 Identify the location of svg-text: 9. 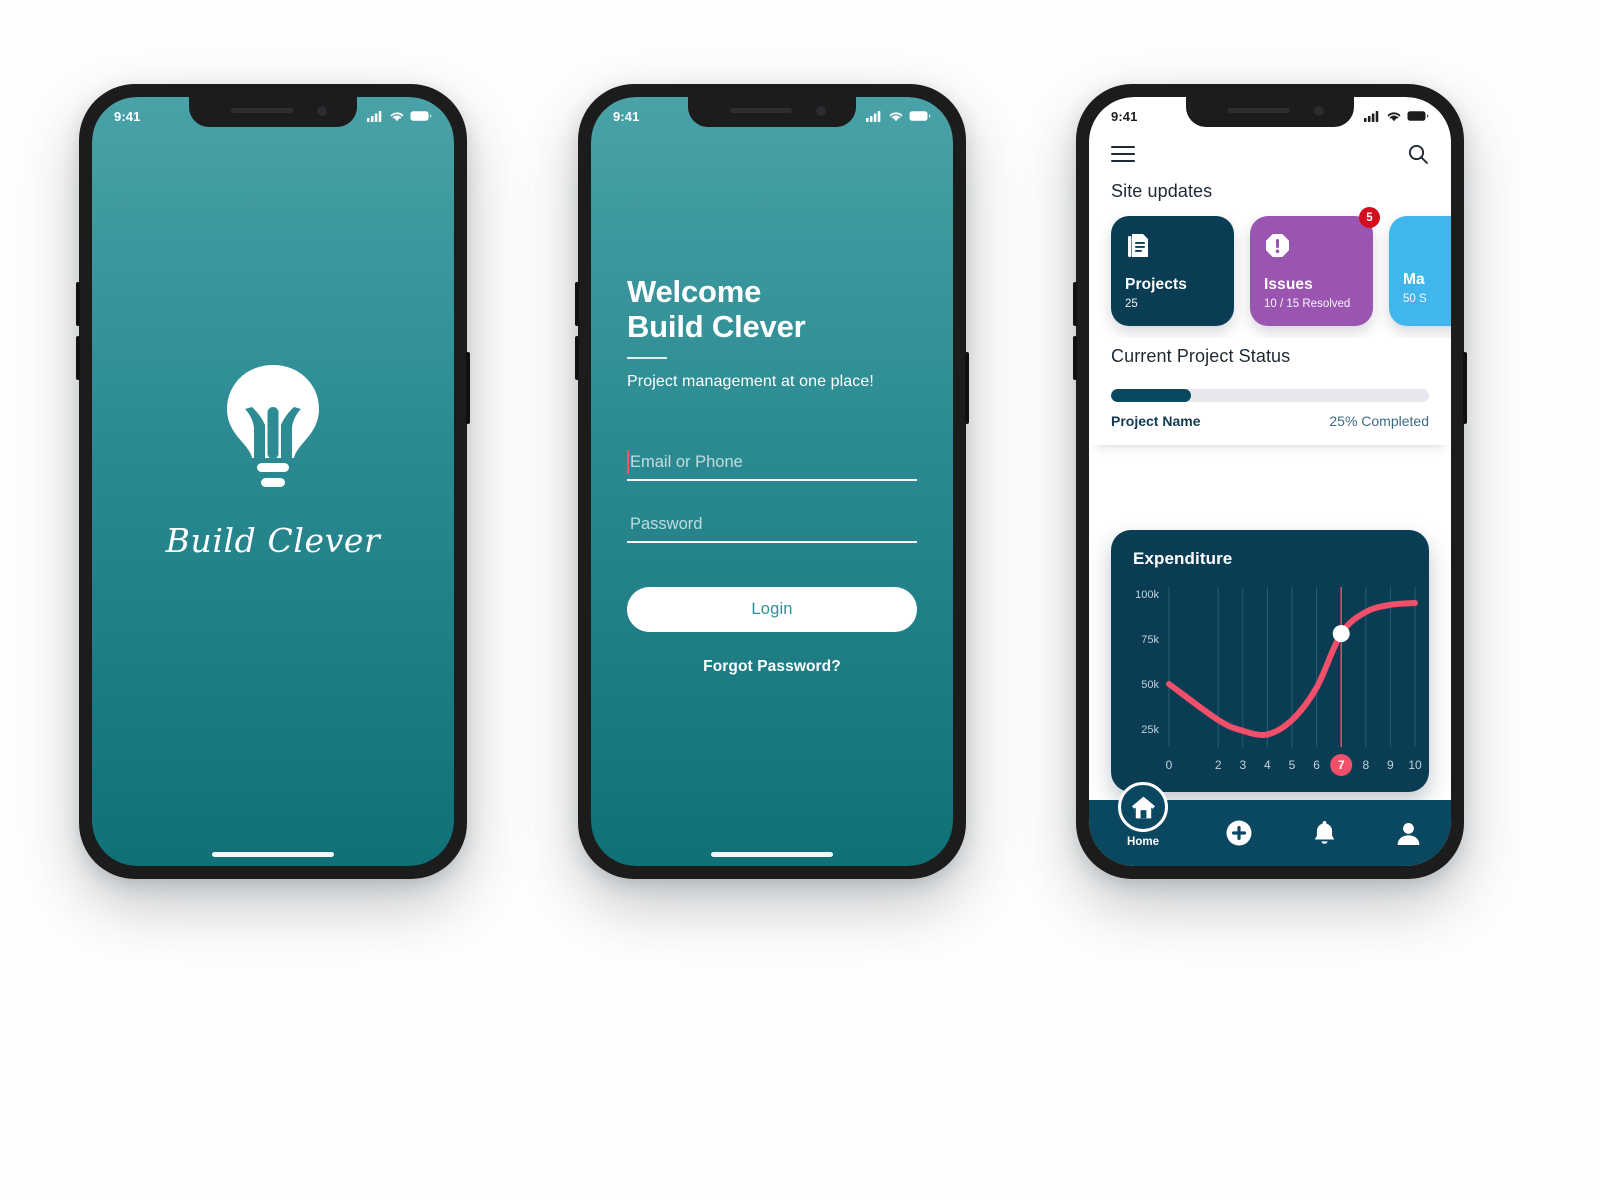
(1390, 765).